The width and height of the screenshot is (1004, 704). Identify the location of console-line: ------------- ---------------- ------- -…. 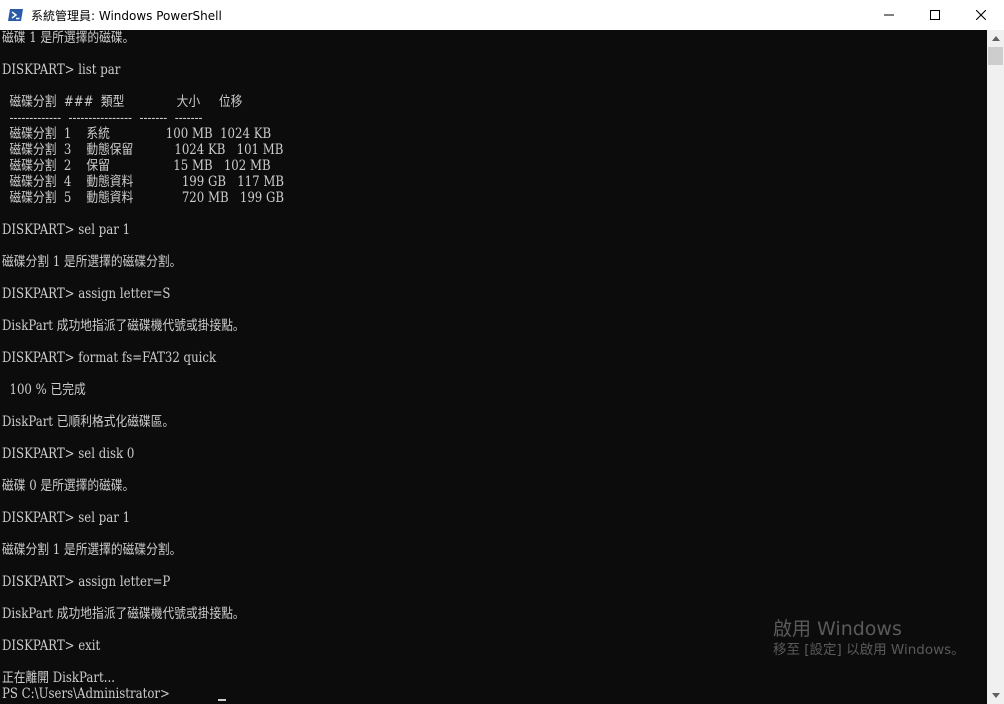
(102, 118).